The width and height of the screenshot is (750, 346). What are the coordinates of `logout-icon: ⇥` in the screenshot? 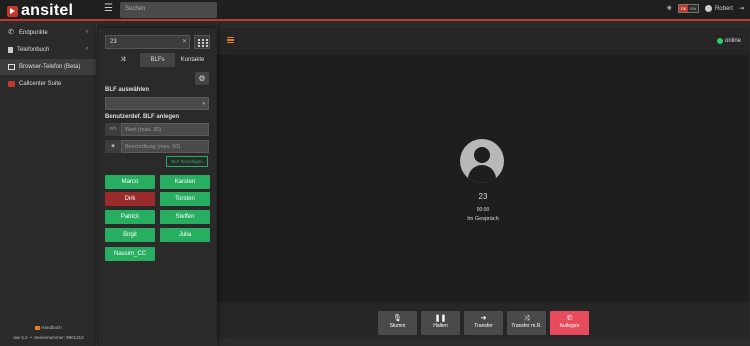 It's located at (741, 8).